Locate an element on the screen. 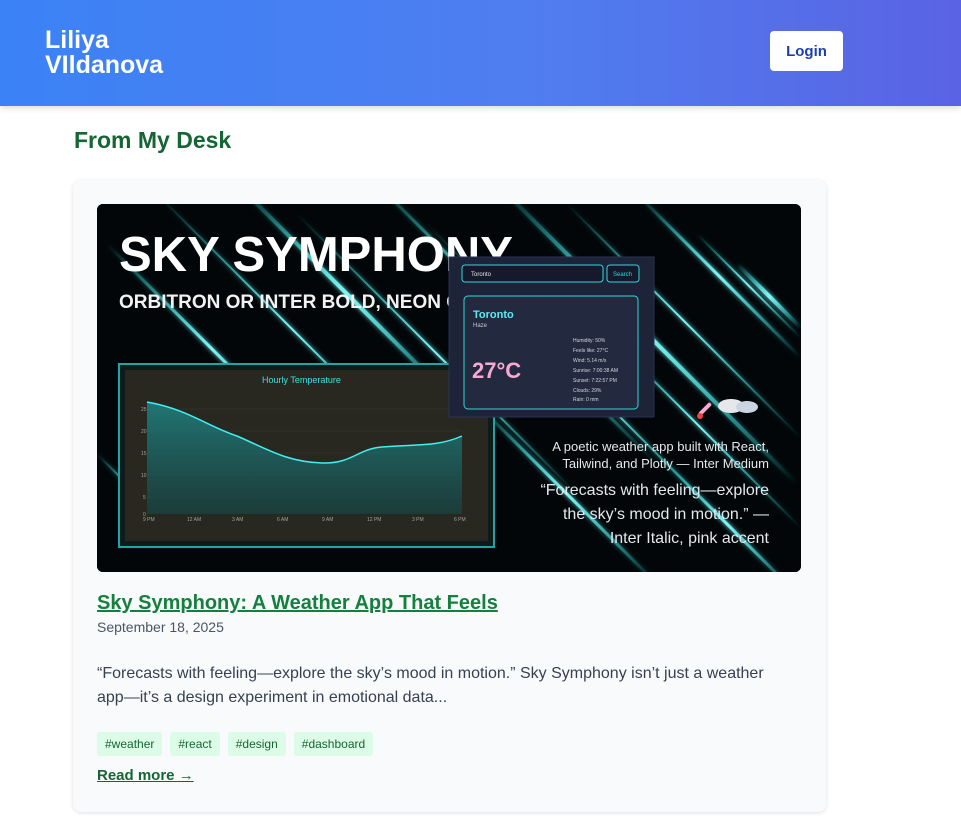 Image resolution: width=961 pixels, height=825 pixels. y-tick: 5 is located at coordinates (144, 498).